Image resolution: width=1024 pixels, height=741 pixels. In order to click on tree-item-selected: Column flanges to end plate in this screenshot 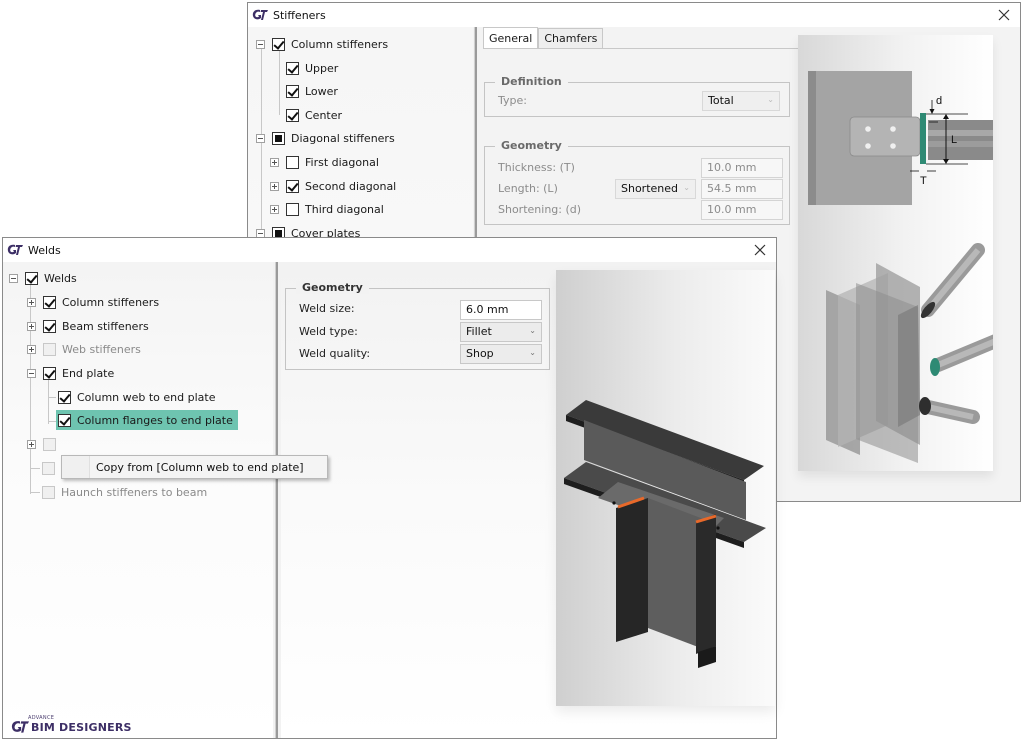, I will do `click(147, 420)`.